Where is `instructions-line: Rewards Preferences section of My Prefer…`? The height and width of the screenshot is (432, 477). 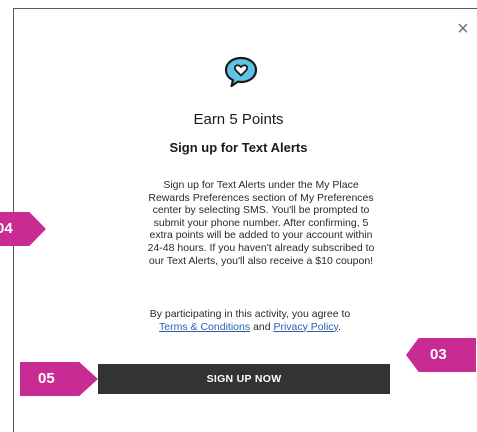 instructions-line: Rewards Preferences section of My Prefer… is located at coordinates (261, 197).